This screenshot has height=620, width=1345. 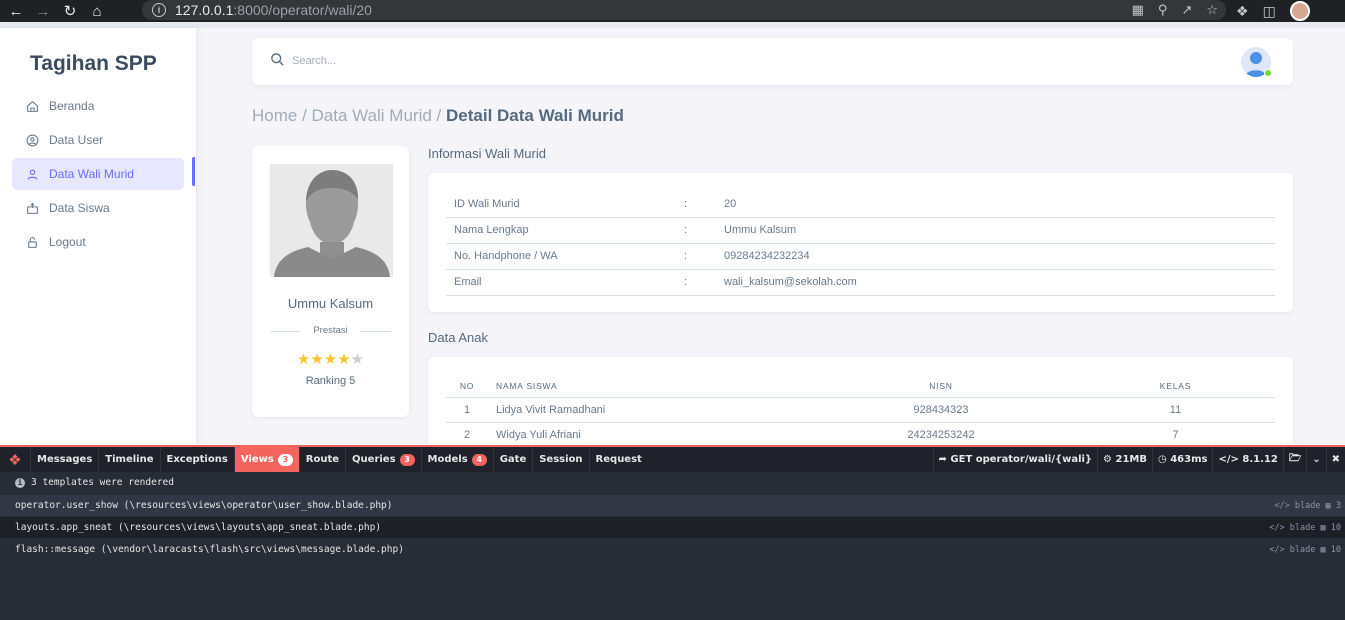 I want to click on sidepanel-icon: ◫, so click(x=1269, y=11).